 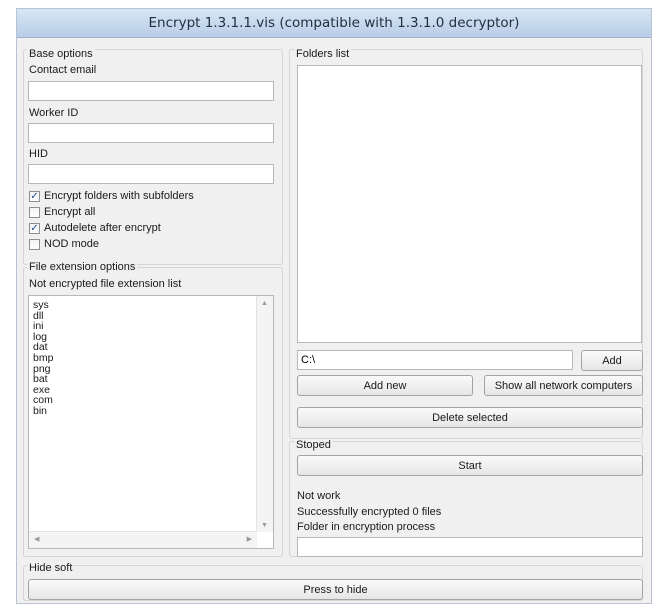 I want to click on status-label: Stoped, so click(x=313, y=445).